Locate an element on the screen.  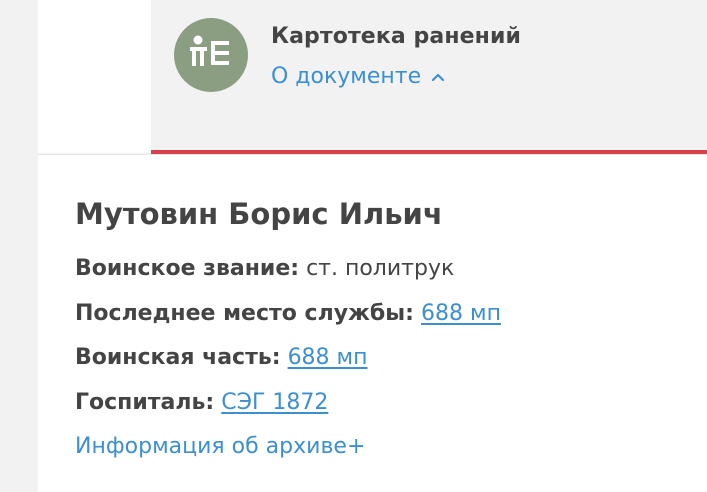
rank-field: Воинское звание: ст. политрук is located at coordinates (264, 268).